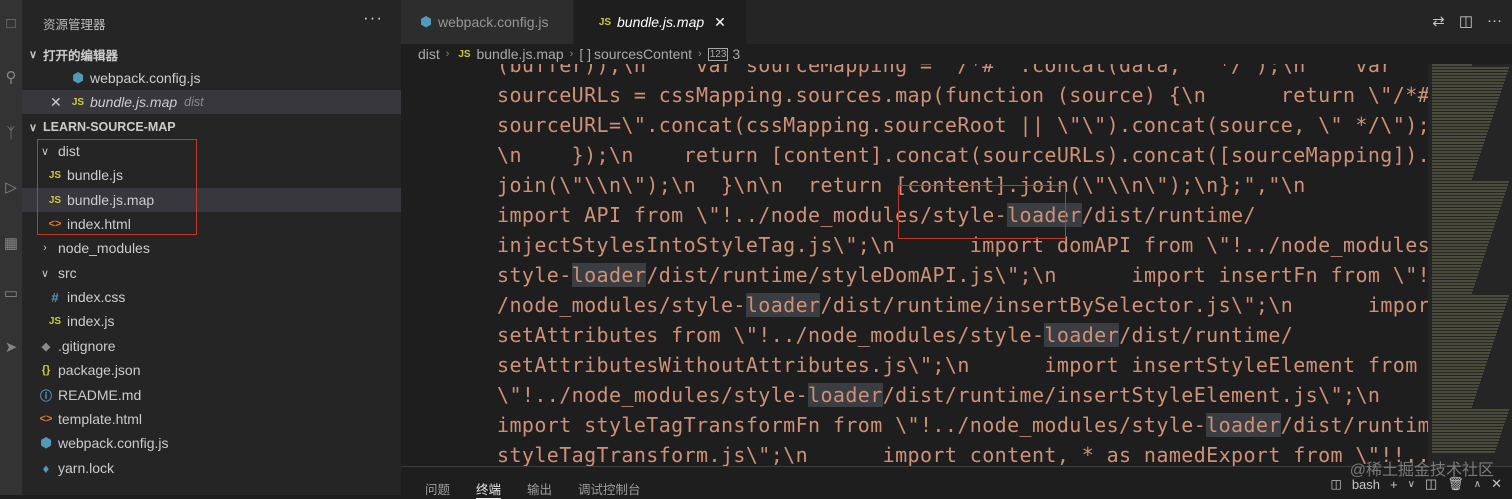 This screenshot has height=499, width=1512. Describe the element at coordinates (113, 443) in the screenshot. I see `tree-item-label: webpack.config.js` at that location.